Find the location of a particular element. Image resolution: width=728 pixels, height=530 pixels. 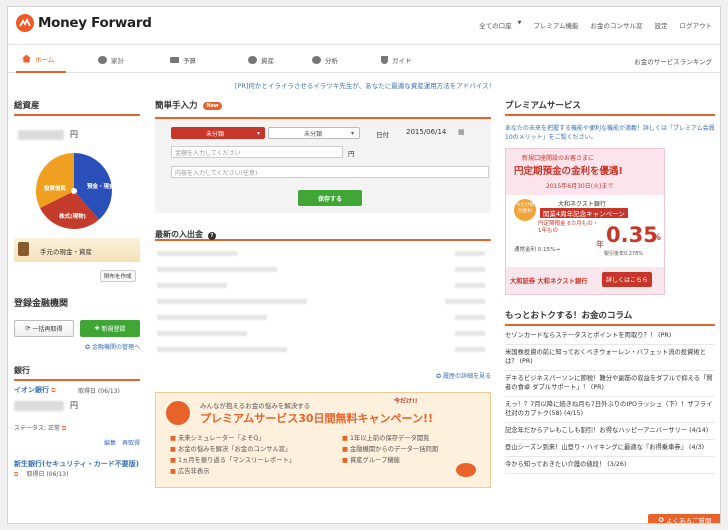

bank1-status-label: ステータス: 正常 is located at coordinates (37, 428).